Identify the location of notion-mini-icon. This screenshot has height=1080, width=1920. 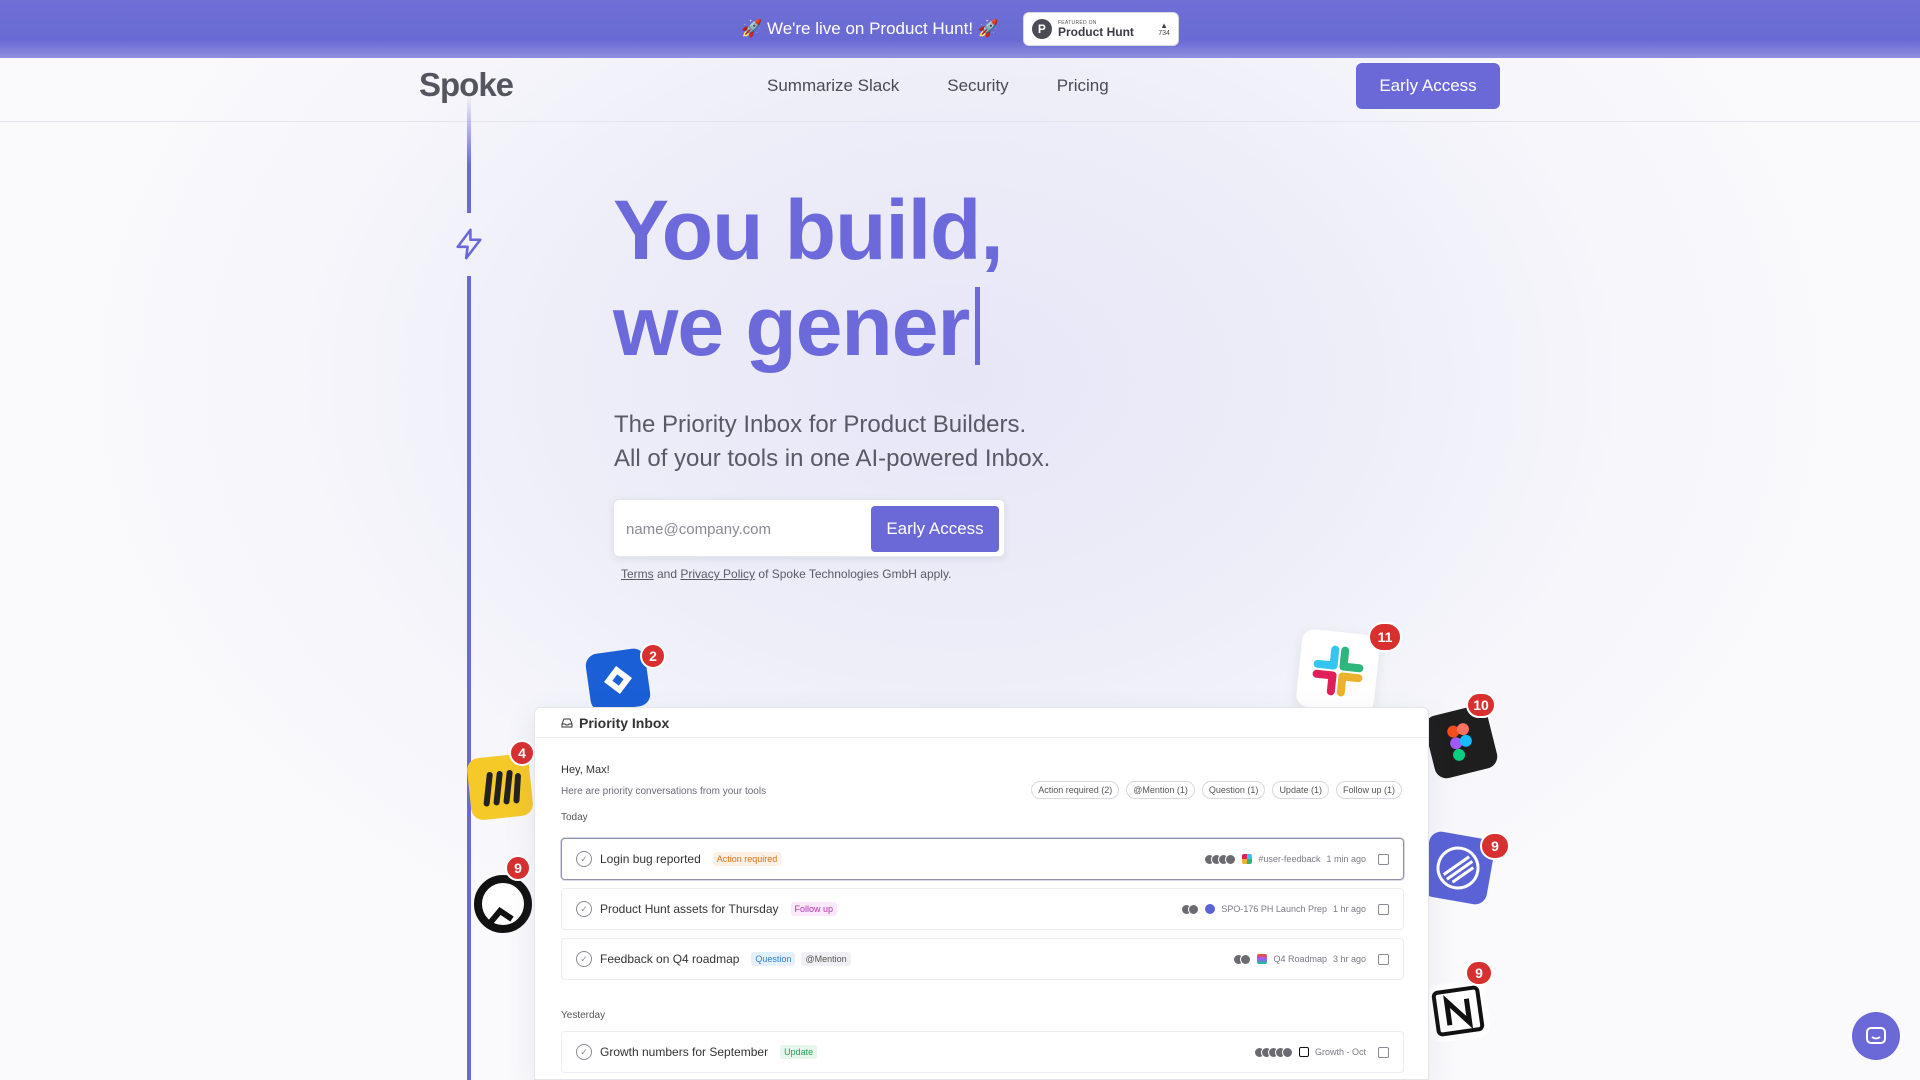
(1303, 1052).